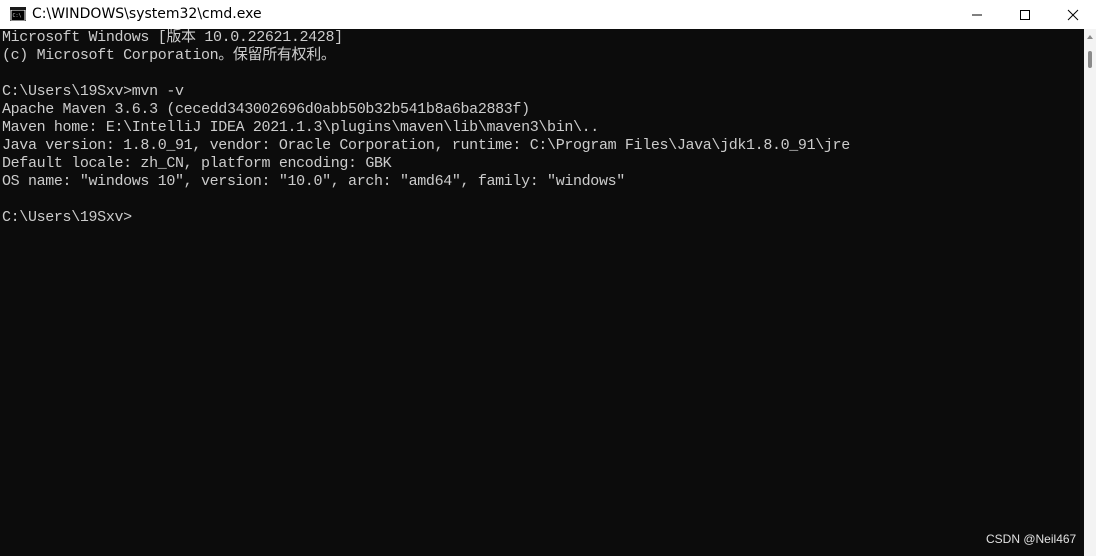 Image resolution: width=1096 pixels, height=556 pixels. I want to click on minimize-icon, so click(977, 14).